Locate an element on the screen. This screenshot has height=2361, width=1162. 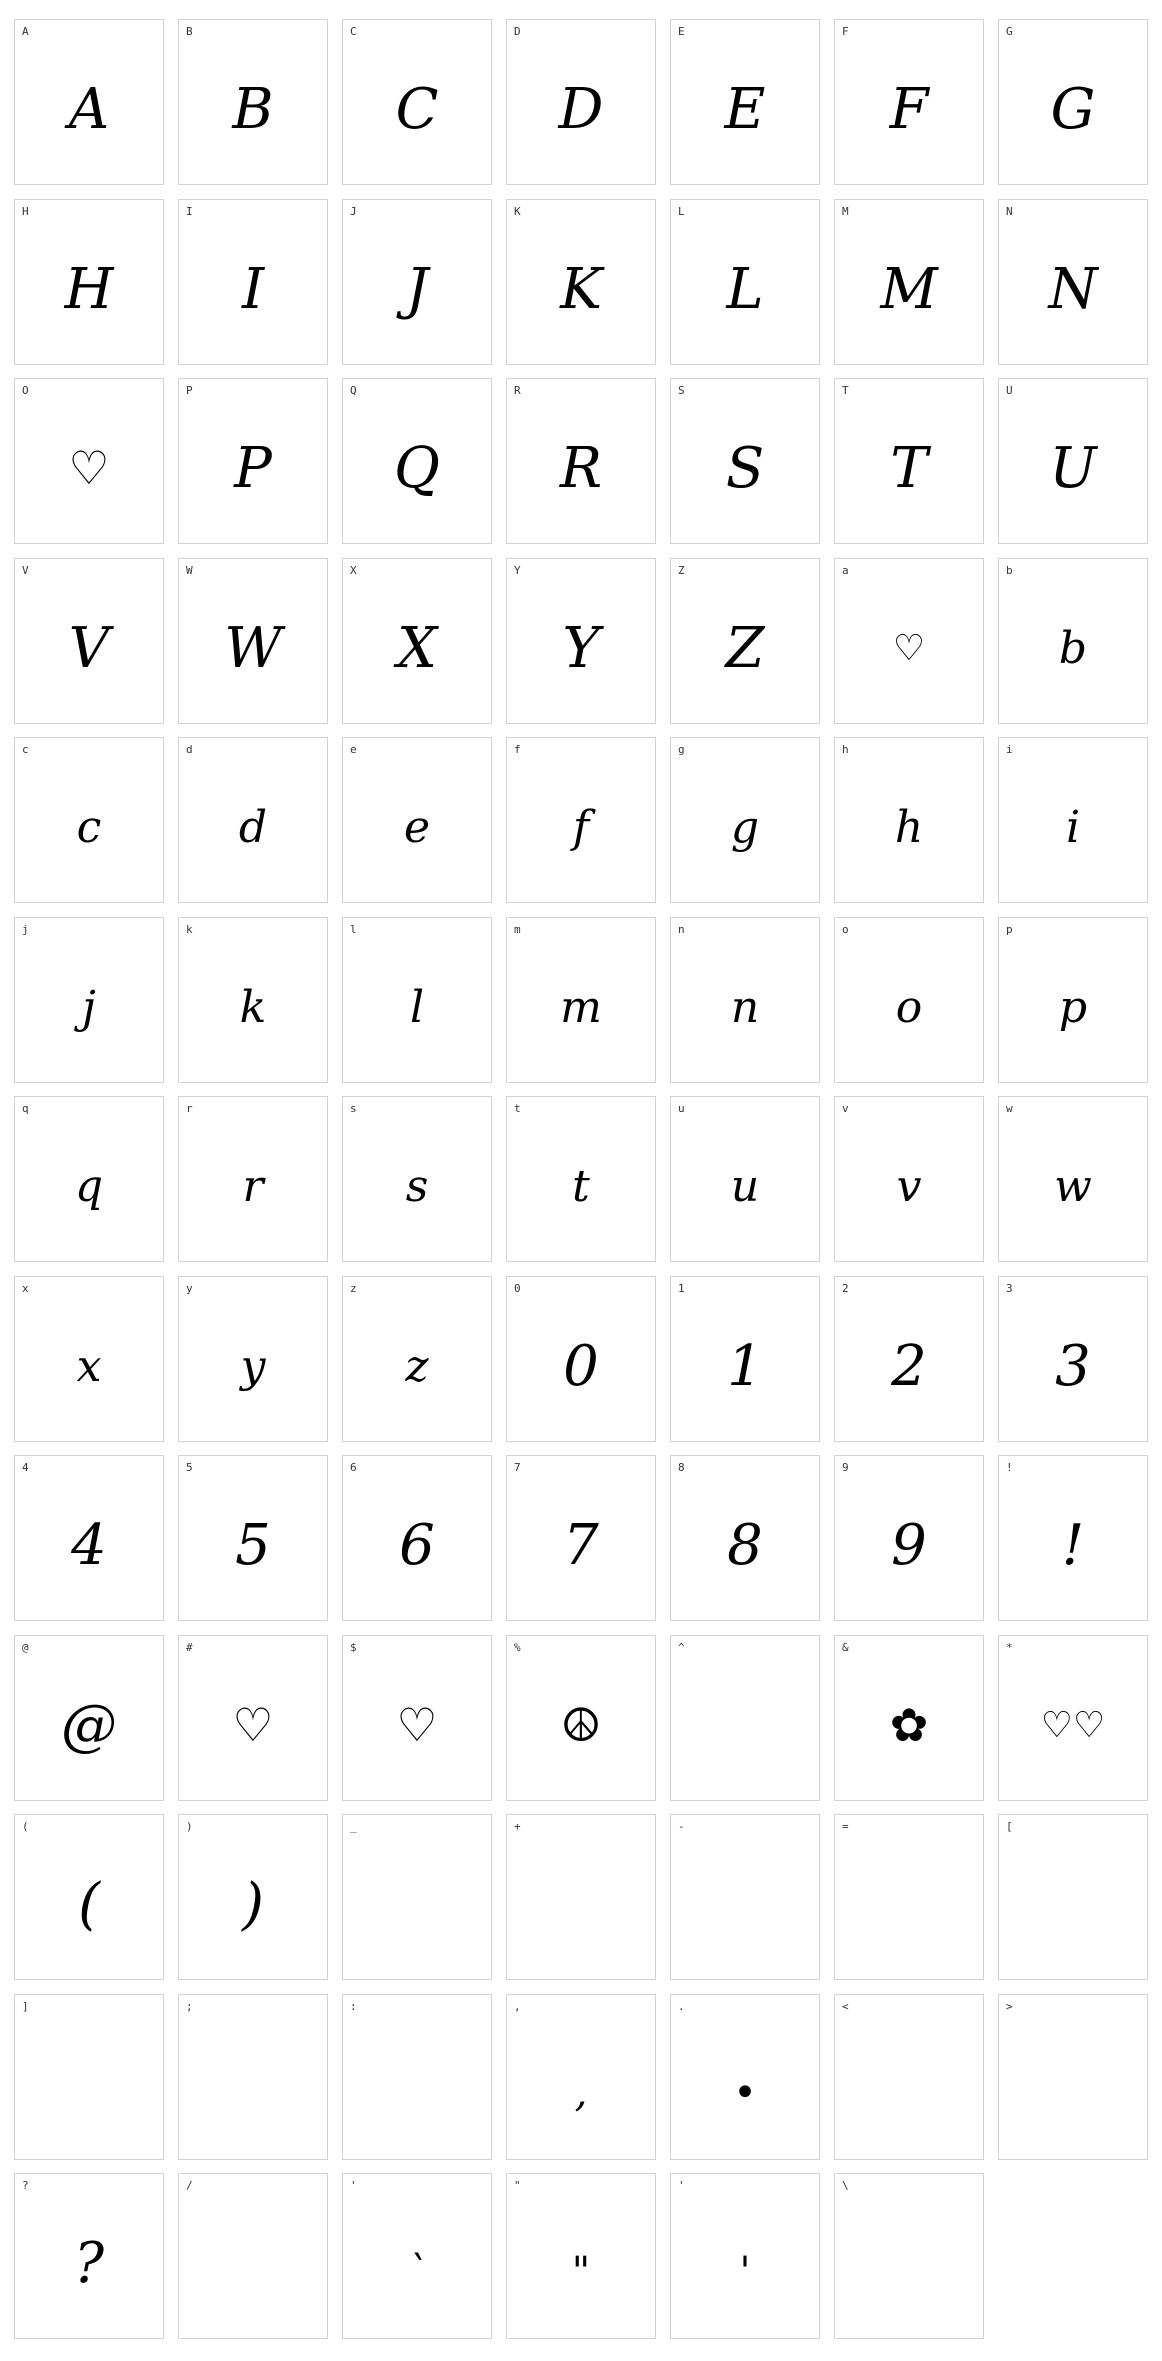
glyph-cell: PP is located at coordinates (253, 461).